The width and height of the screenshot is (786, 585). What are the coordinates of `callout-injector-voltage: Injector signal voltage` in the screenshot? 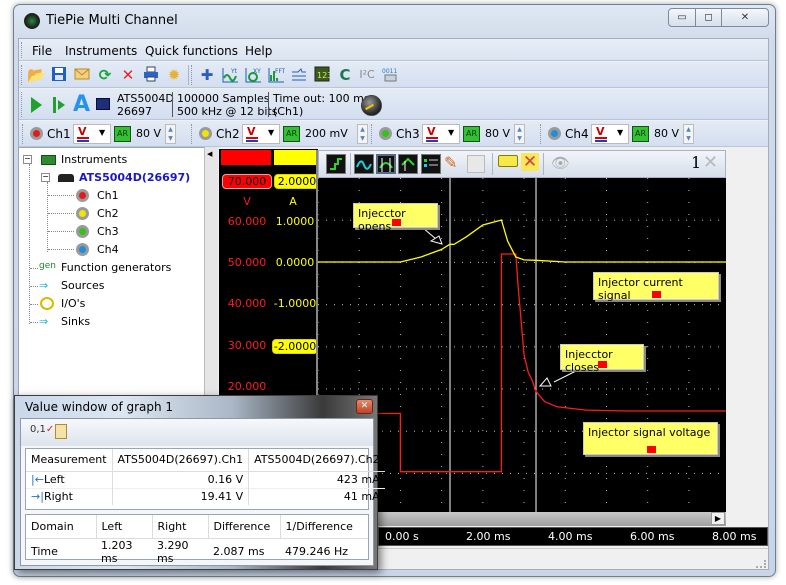 It's located at (650, 438).